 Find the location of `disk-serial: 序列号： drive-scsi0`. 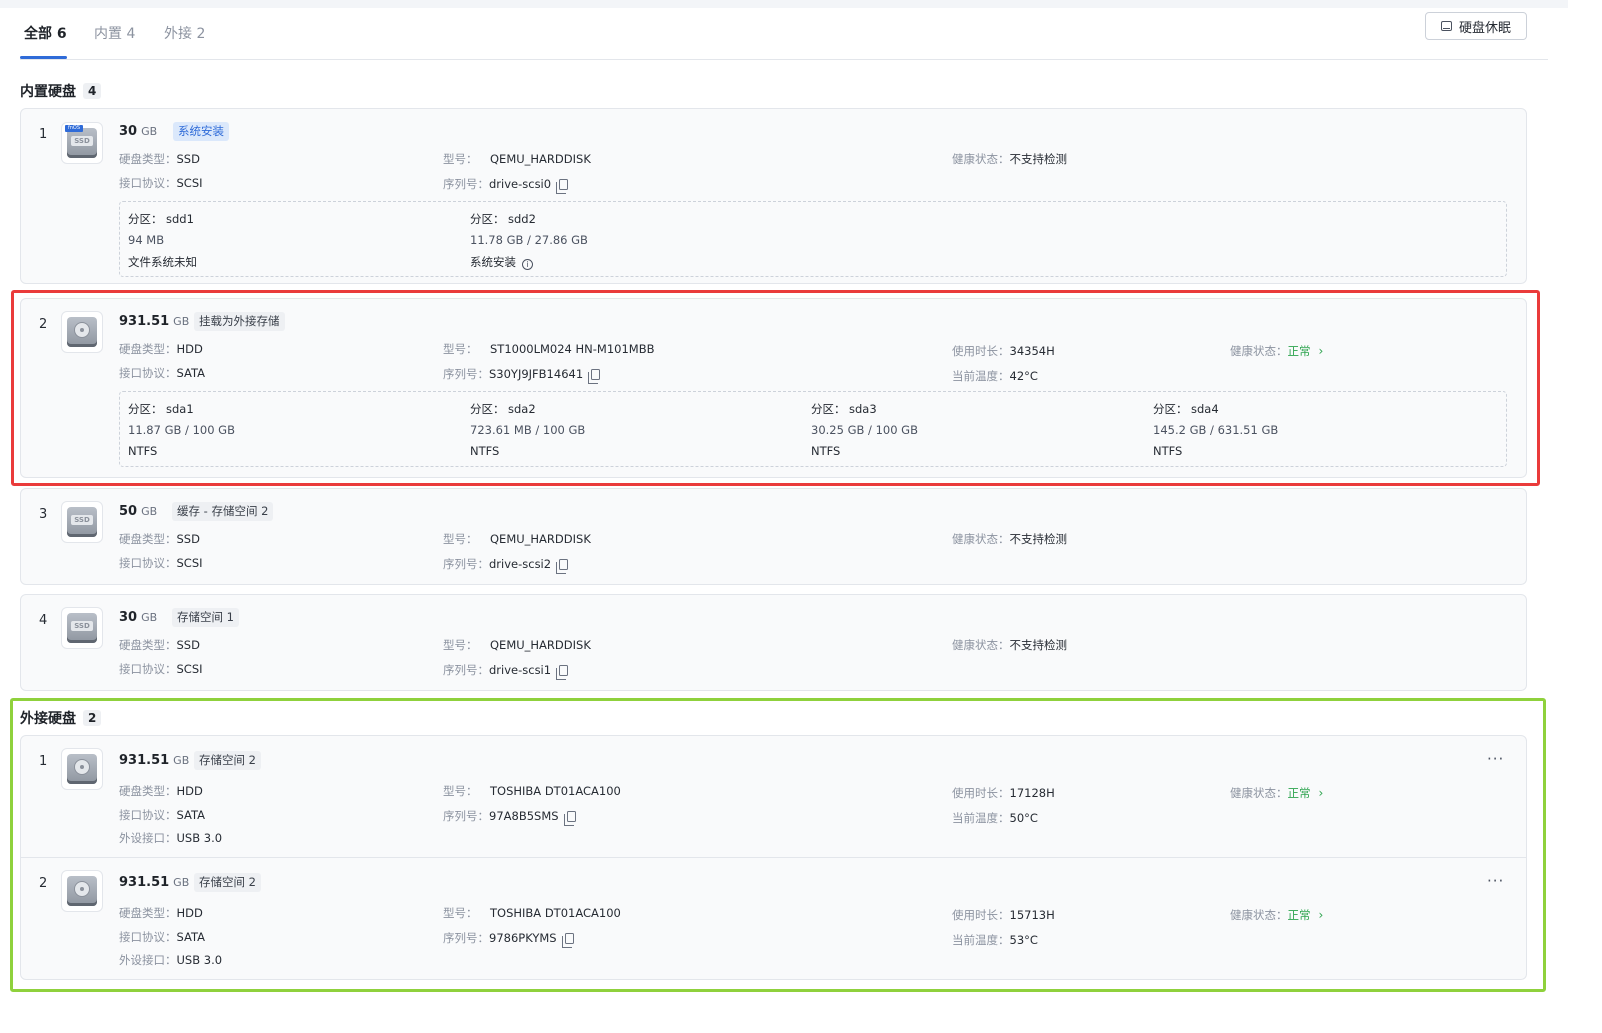

disk-serial: 序列号： drive-scsi0 is located at coordinates (506, 185).